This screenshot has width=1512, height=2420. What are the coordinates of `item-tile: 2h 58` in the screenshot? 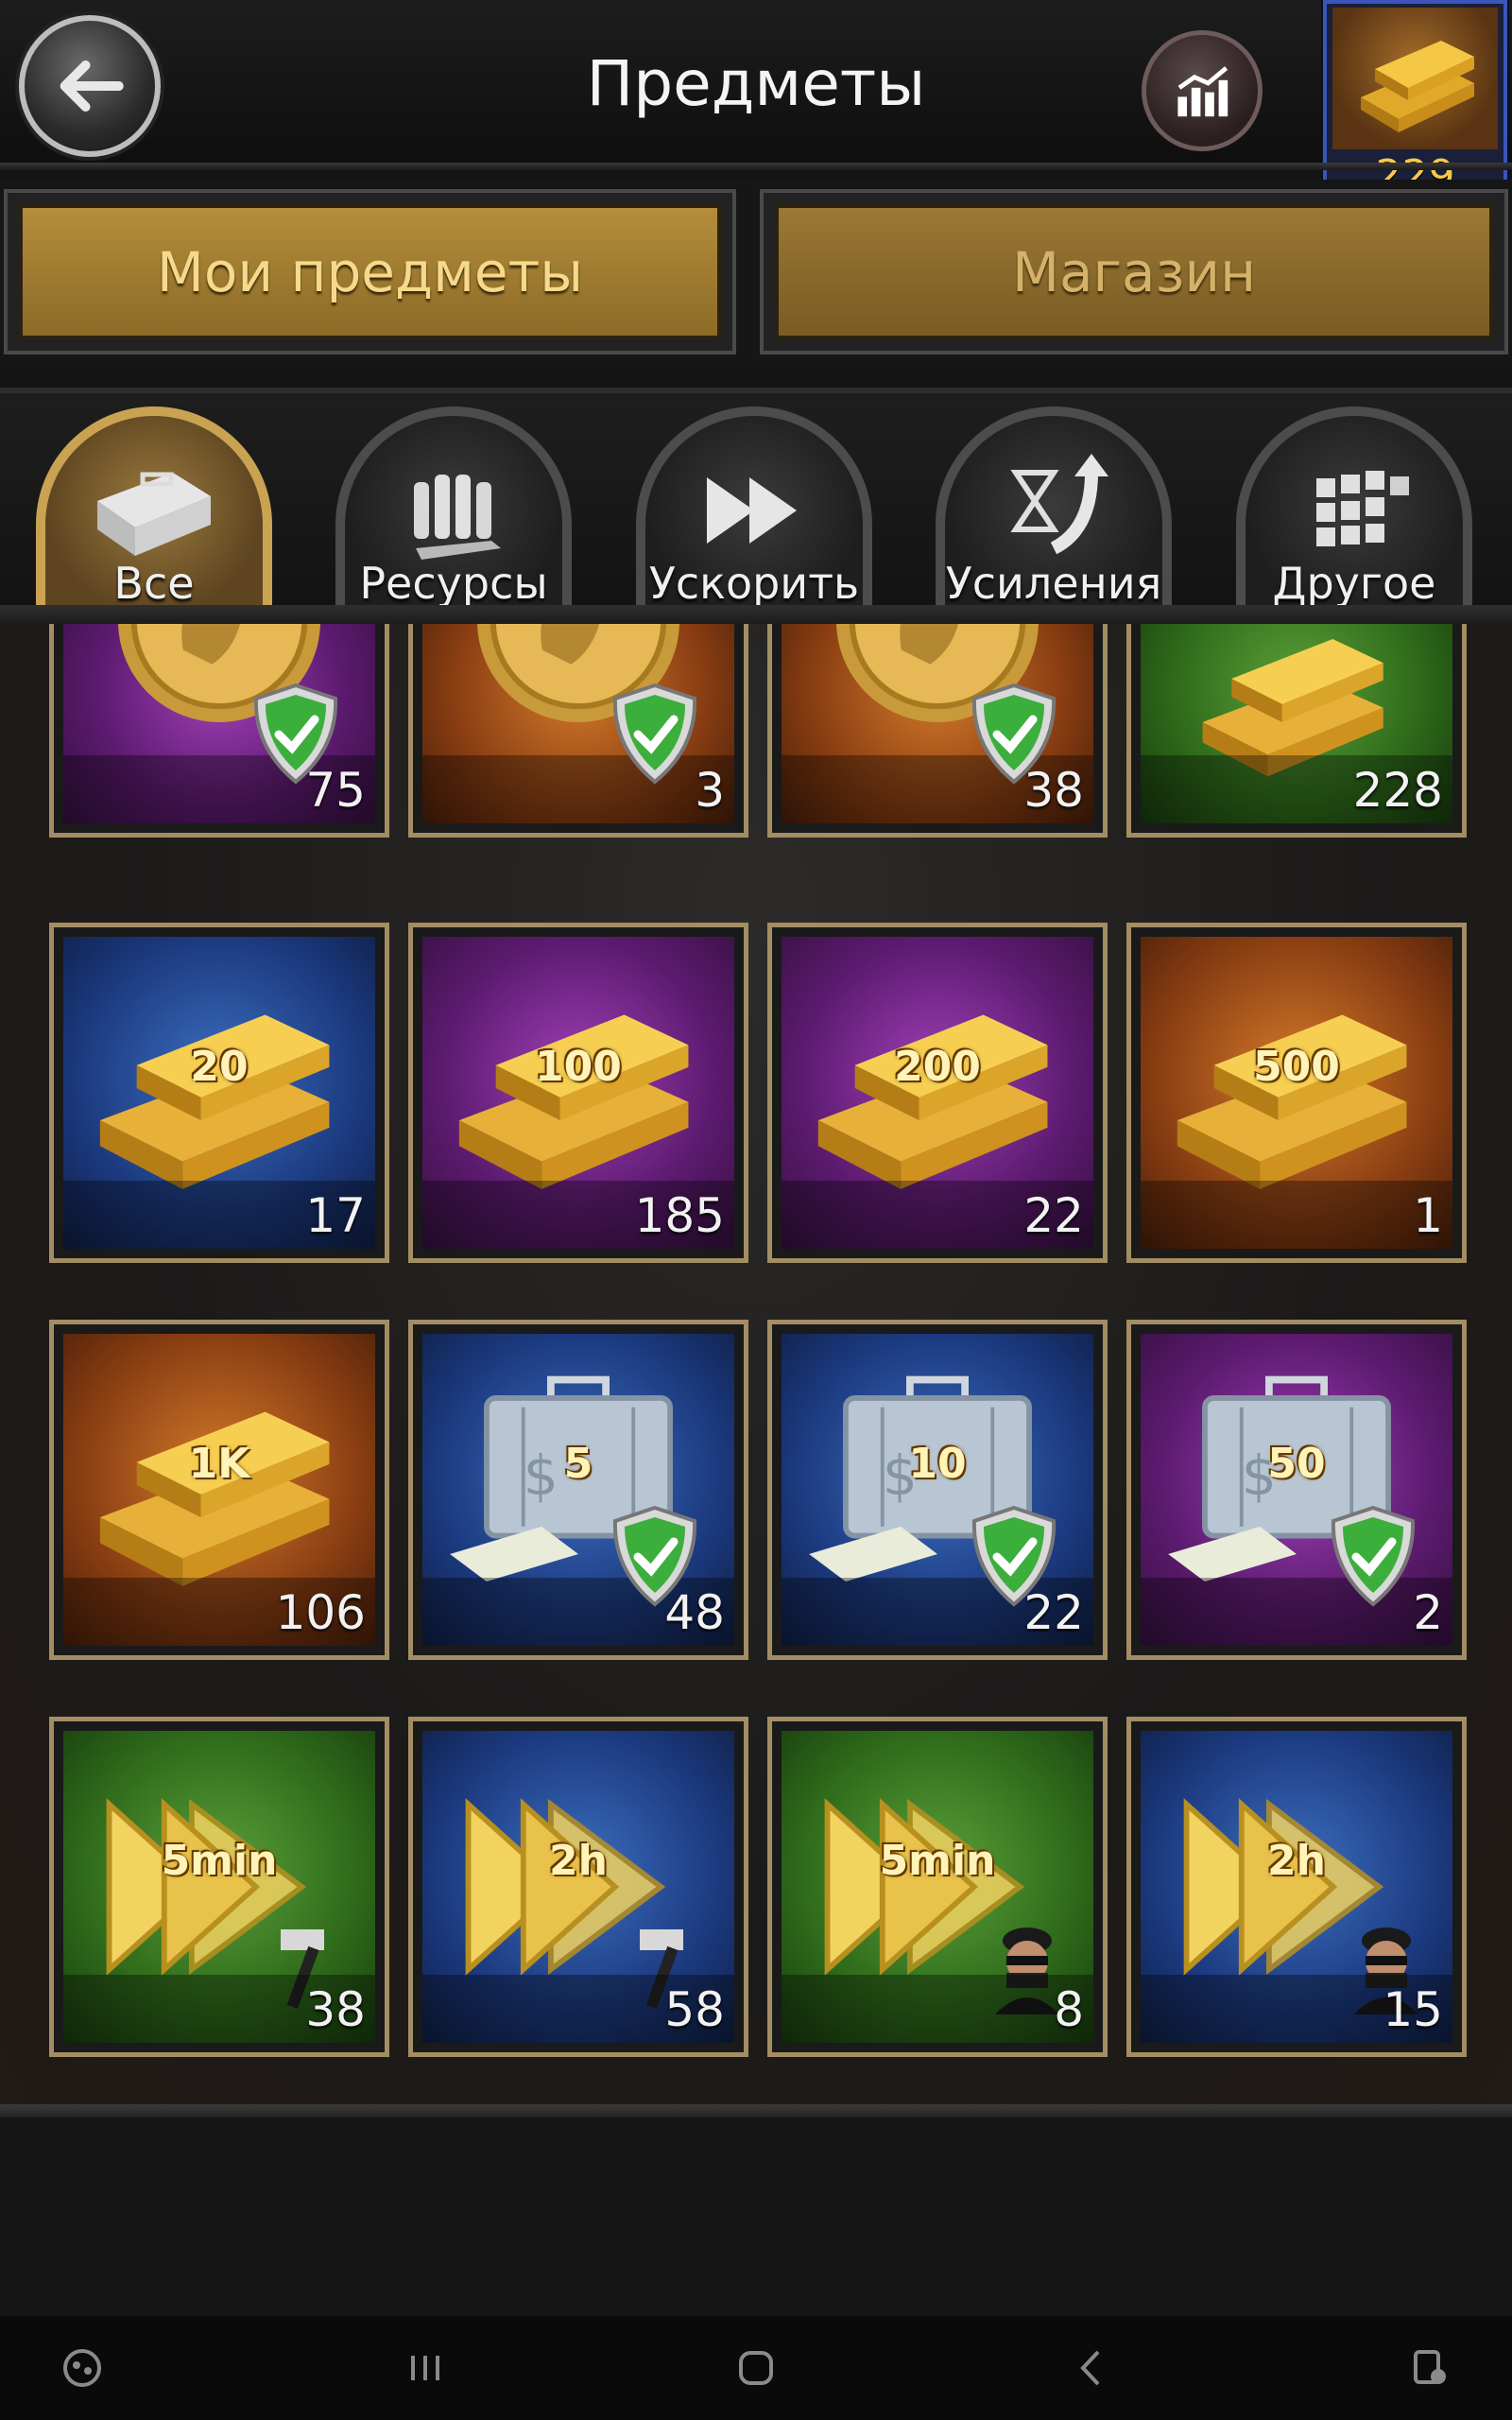 It's located at (578, 1887).